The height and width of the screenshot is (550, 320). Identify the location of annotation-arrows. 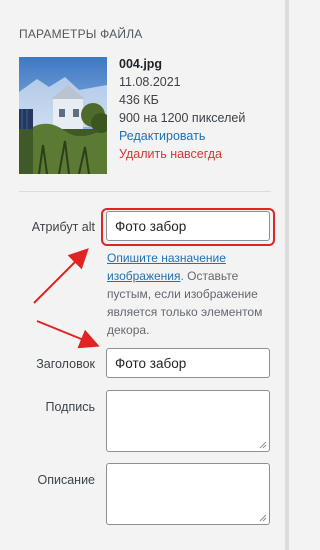
(66, 298).